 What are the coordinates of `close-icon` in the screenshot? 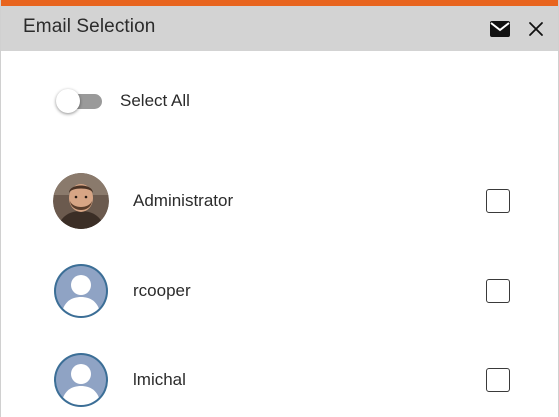 It's located at (536, 29).